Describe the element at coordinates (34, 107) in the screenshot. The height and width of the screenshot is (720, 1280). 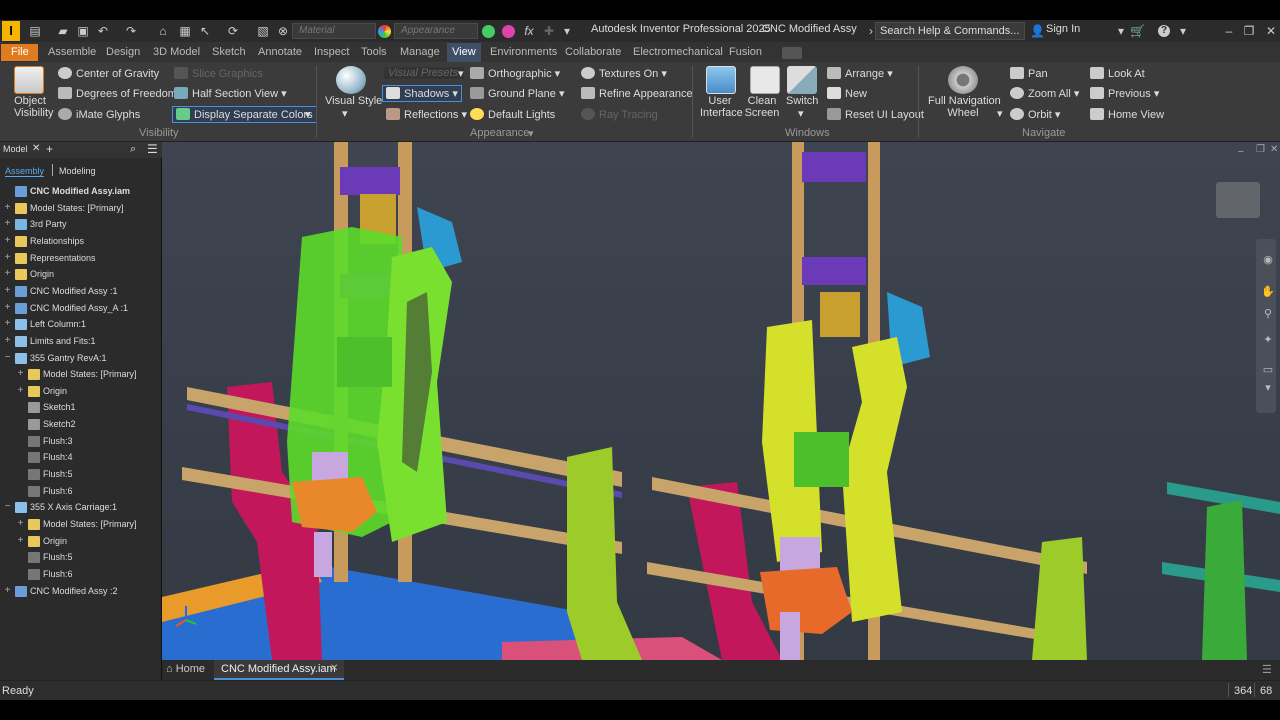
I see `object-visibility-button: Object Visibility` at that location.